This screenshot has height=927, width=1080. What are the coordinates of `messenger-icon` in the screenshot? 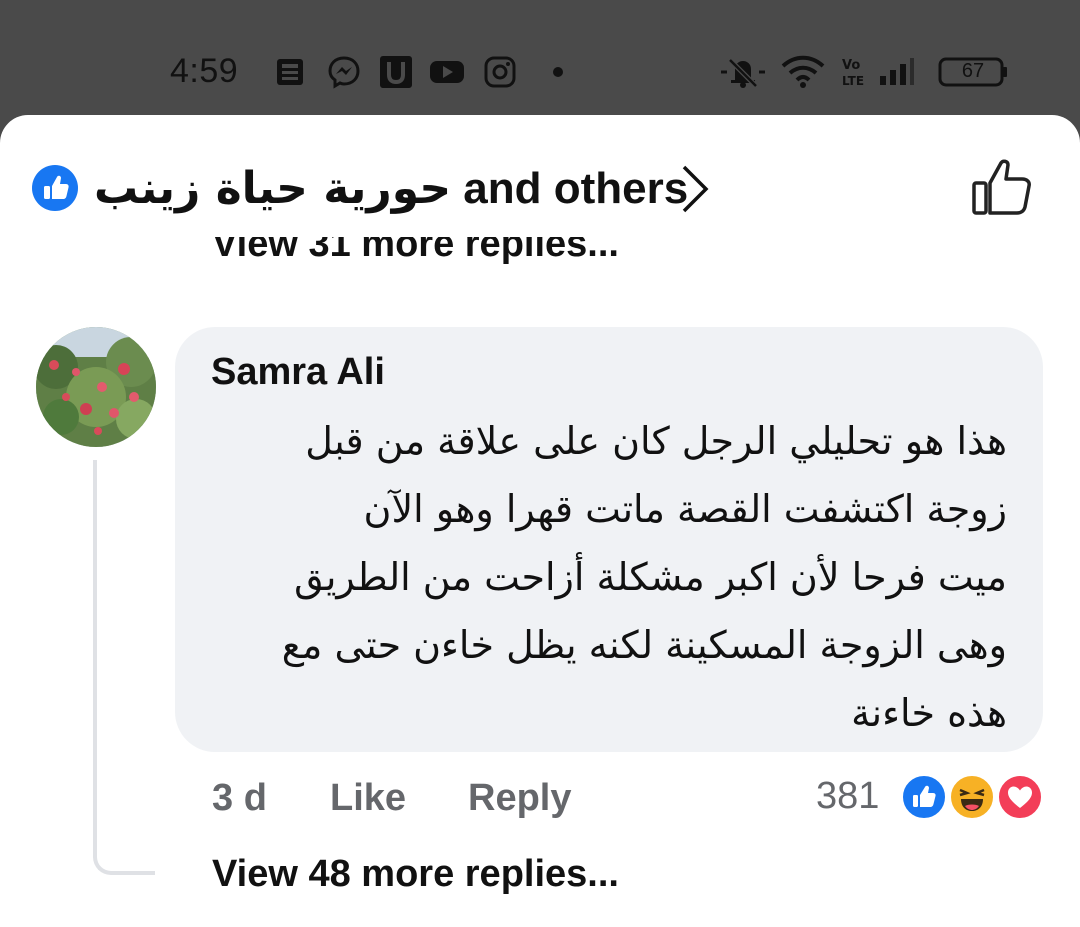 It's located at (344, 72).